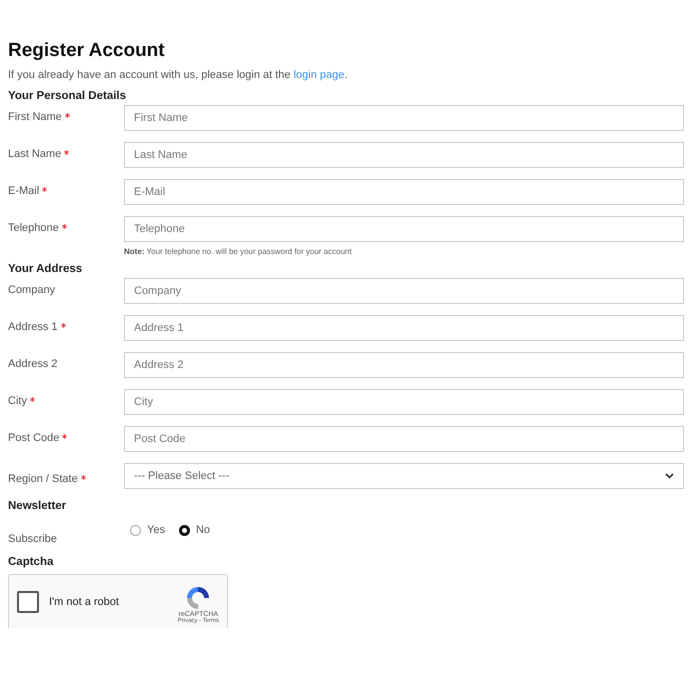 This screenshot has height=700, width=700. What do you see at coordinates (87, 51) in the screenshot?
I see `page-title: Register Account` at bounding box center [87, 51].